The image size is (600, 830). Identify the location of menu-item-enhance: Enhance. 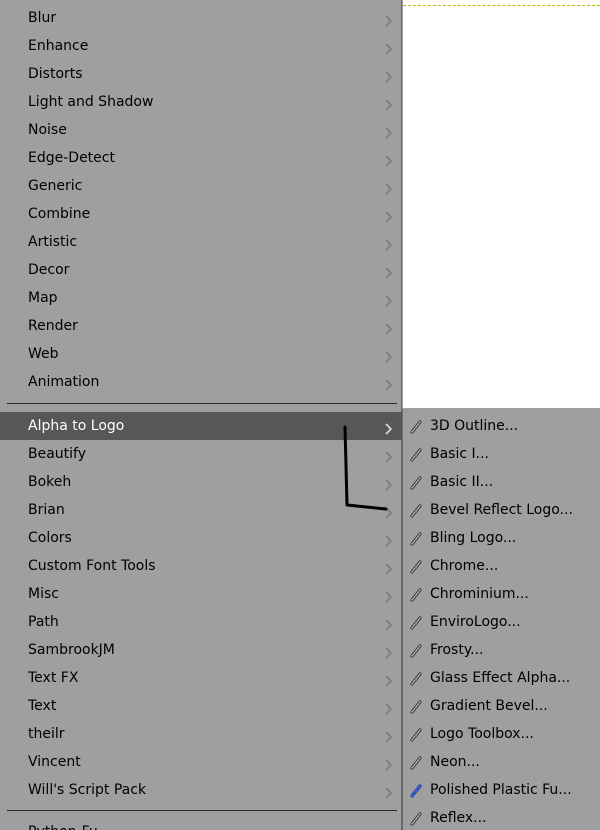
(201, 46).